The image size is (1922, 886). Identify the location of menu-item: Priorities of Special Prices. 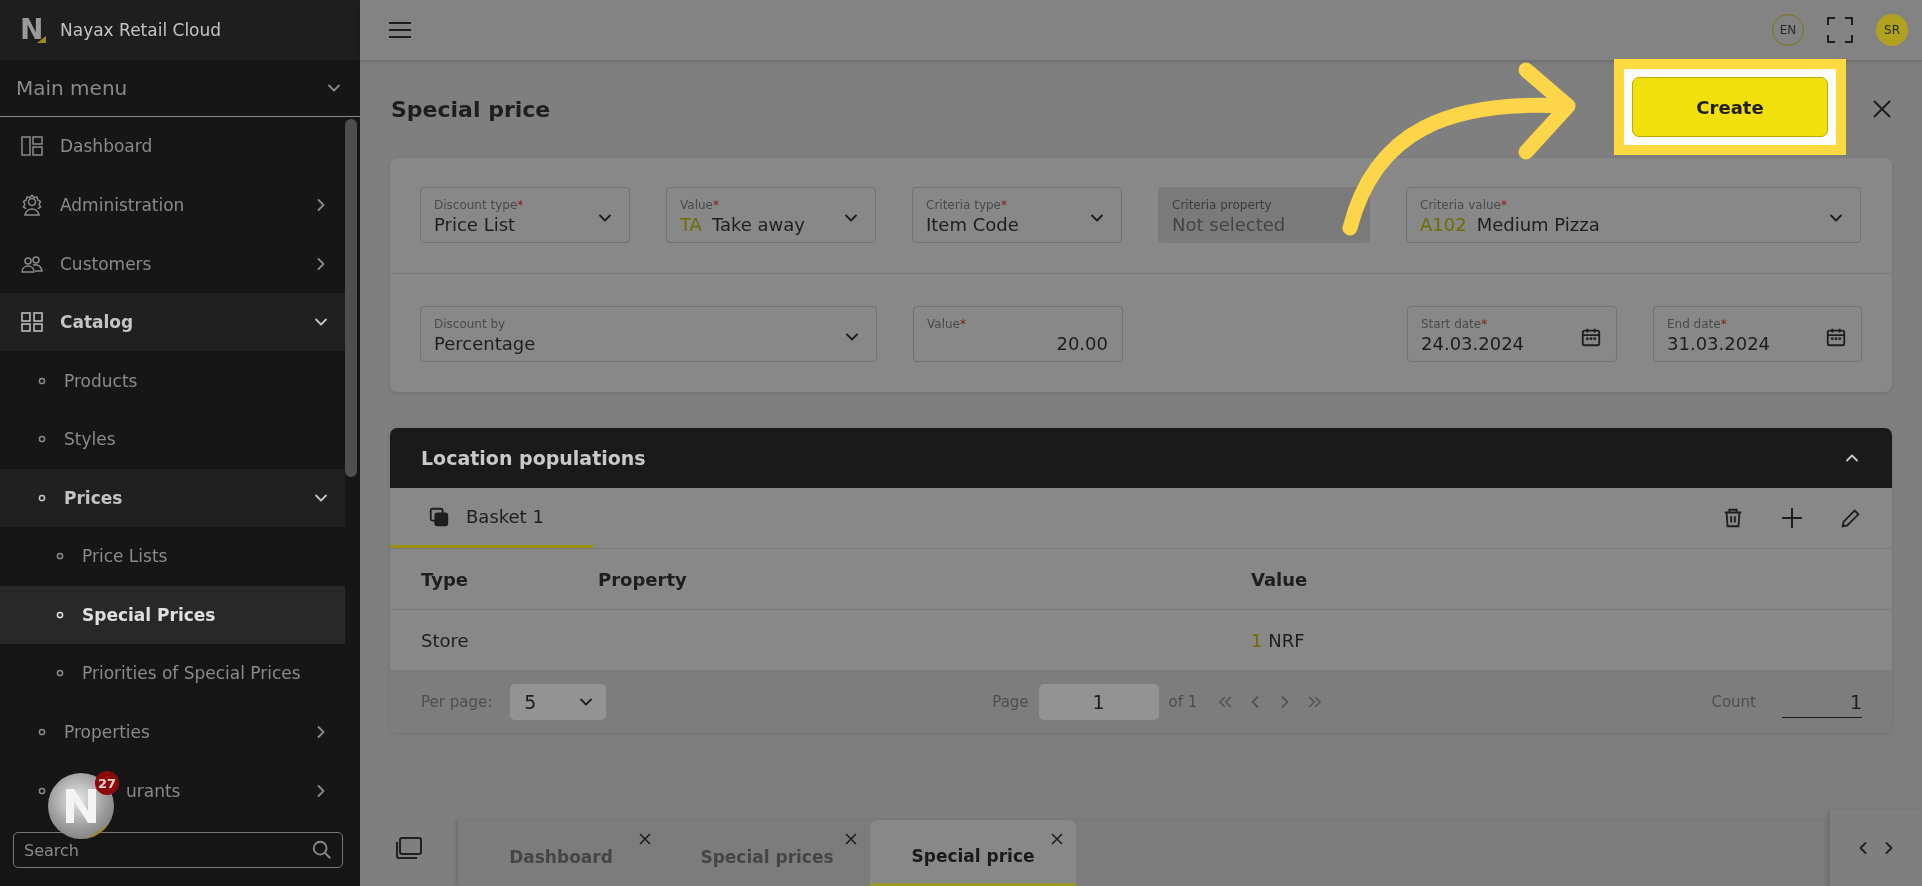
(172, 673).